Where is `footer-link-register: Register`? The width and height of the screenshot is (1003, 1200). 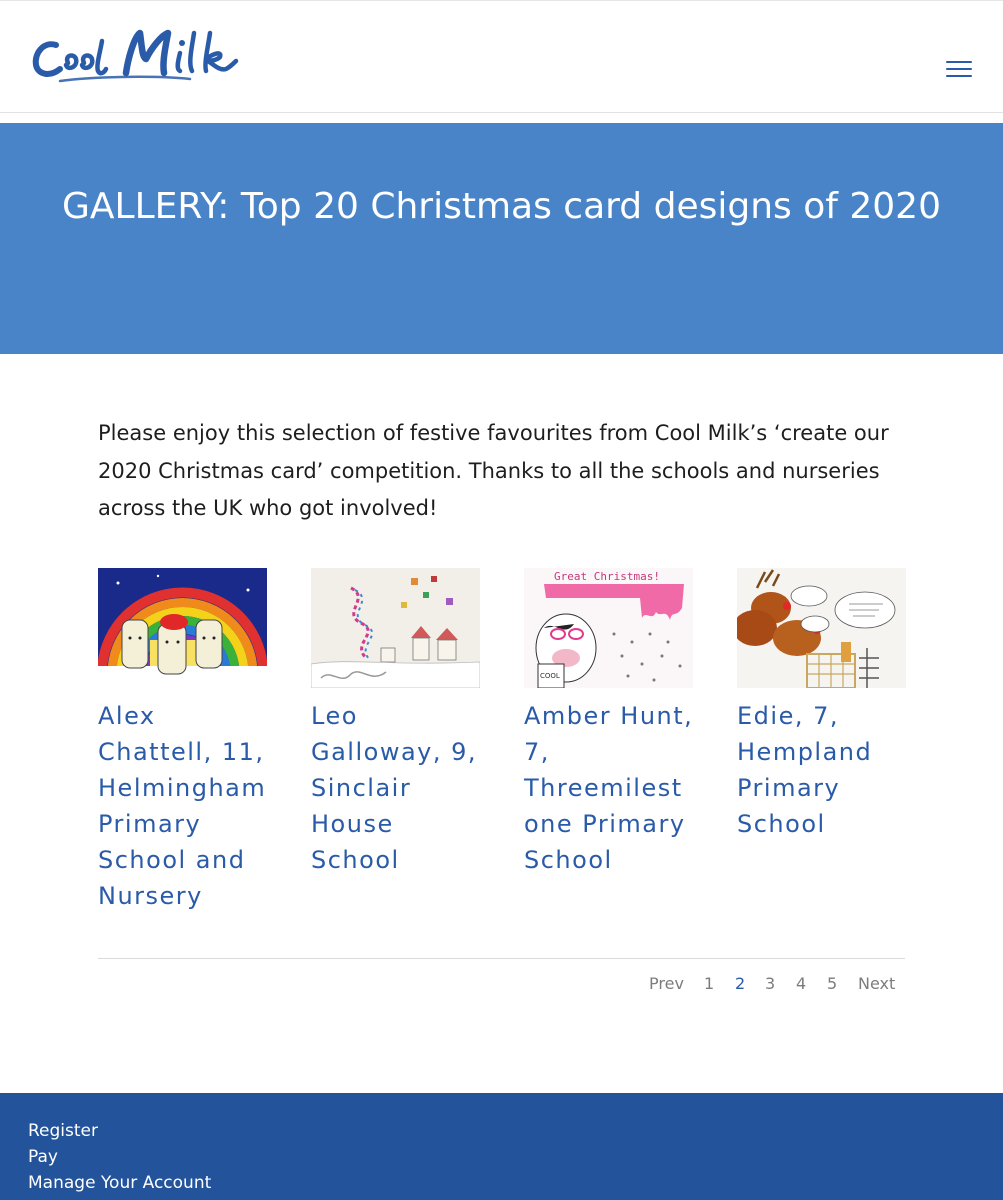 footer-link-register: Register is located at coordinates (63, 1131).